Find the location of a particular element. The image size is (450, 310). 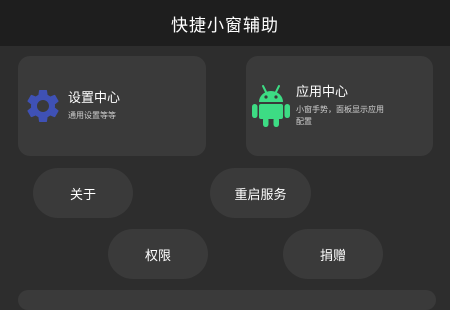

about-button: 关于 is located at coordinates (83, 193).